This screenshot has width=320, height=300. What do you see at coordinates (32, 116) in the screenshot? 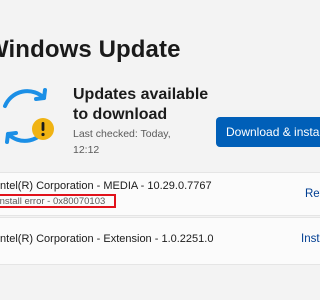
I see `sync-warning-icon` at bounding box center [32, 116].